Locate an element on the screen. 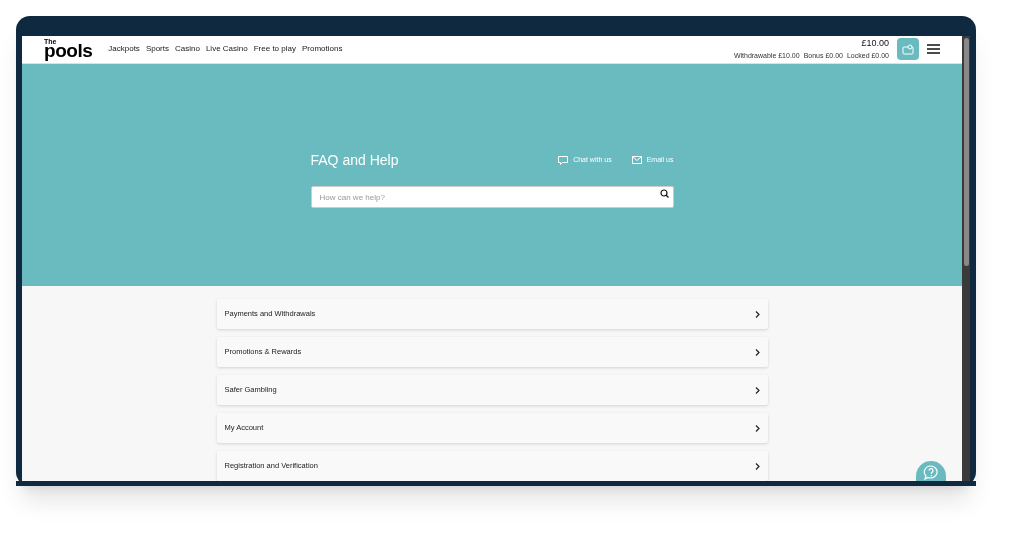  page-title: FAQ and Help is located at coordinates (355, 160).